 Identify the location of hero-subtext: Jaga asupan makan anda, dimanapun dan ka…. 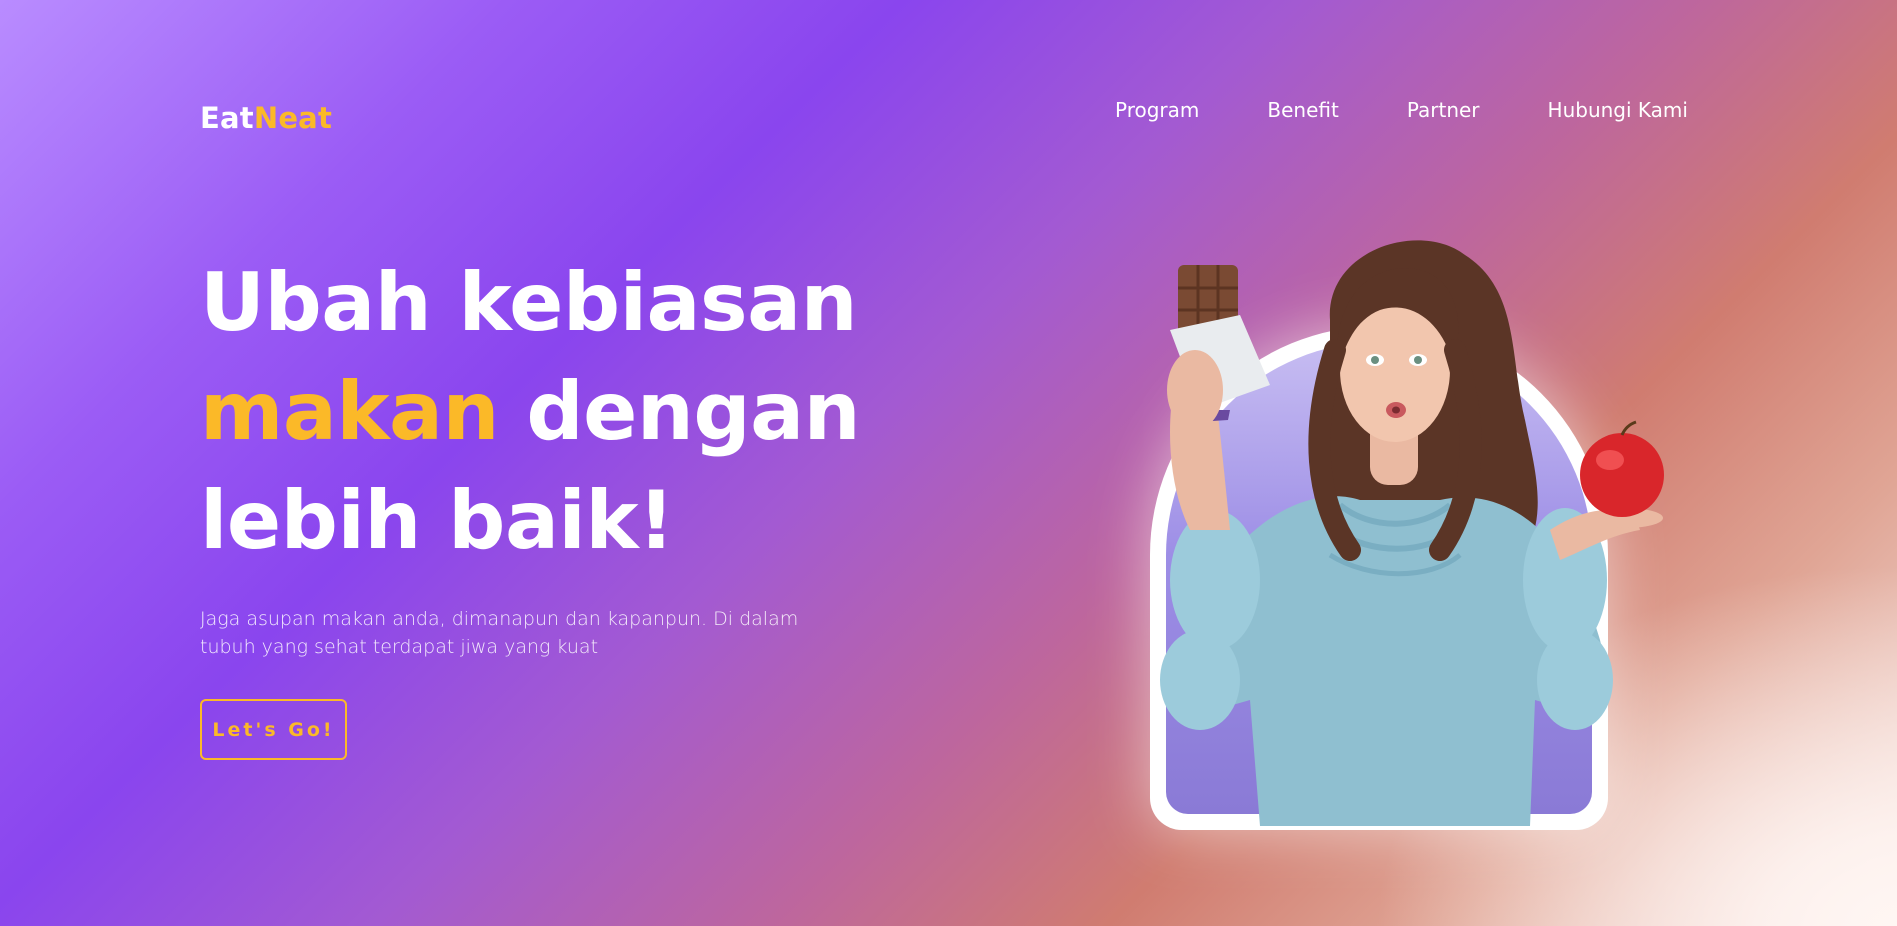
(499, 633).